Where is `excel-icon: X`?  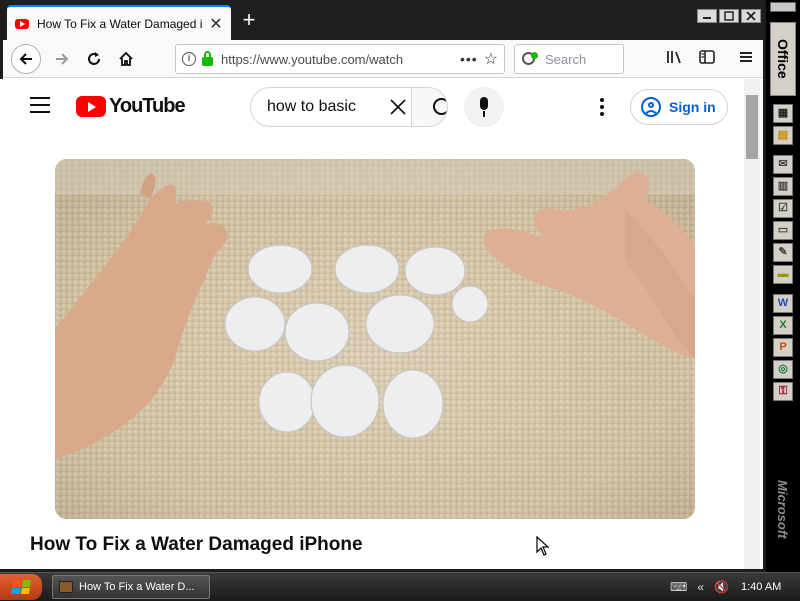 excel-icon: X is located at coordinates (783, 325).